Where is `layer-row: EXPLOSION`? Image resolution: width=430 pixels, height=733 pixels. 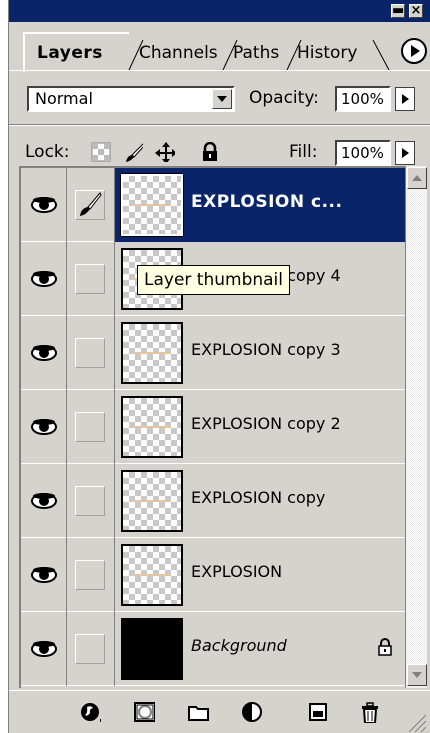
layer-row: EXPLOSION is located at coordinates (213, 575).